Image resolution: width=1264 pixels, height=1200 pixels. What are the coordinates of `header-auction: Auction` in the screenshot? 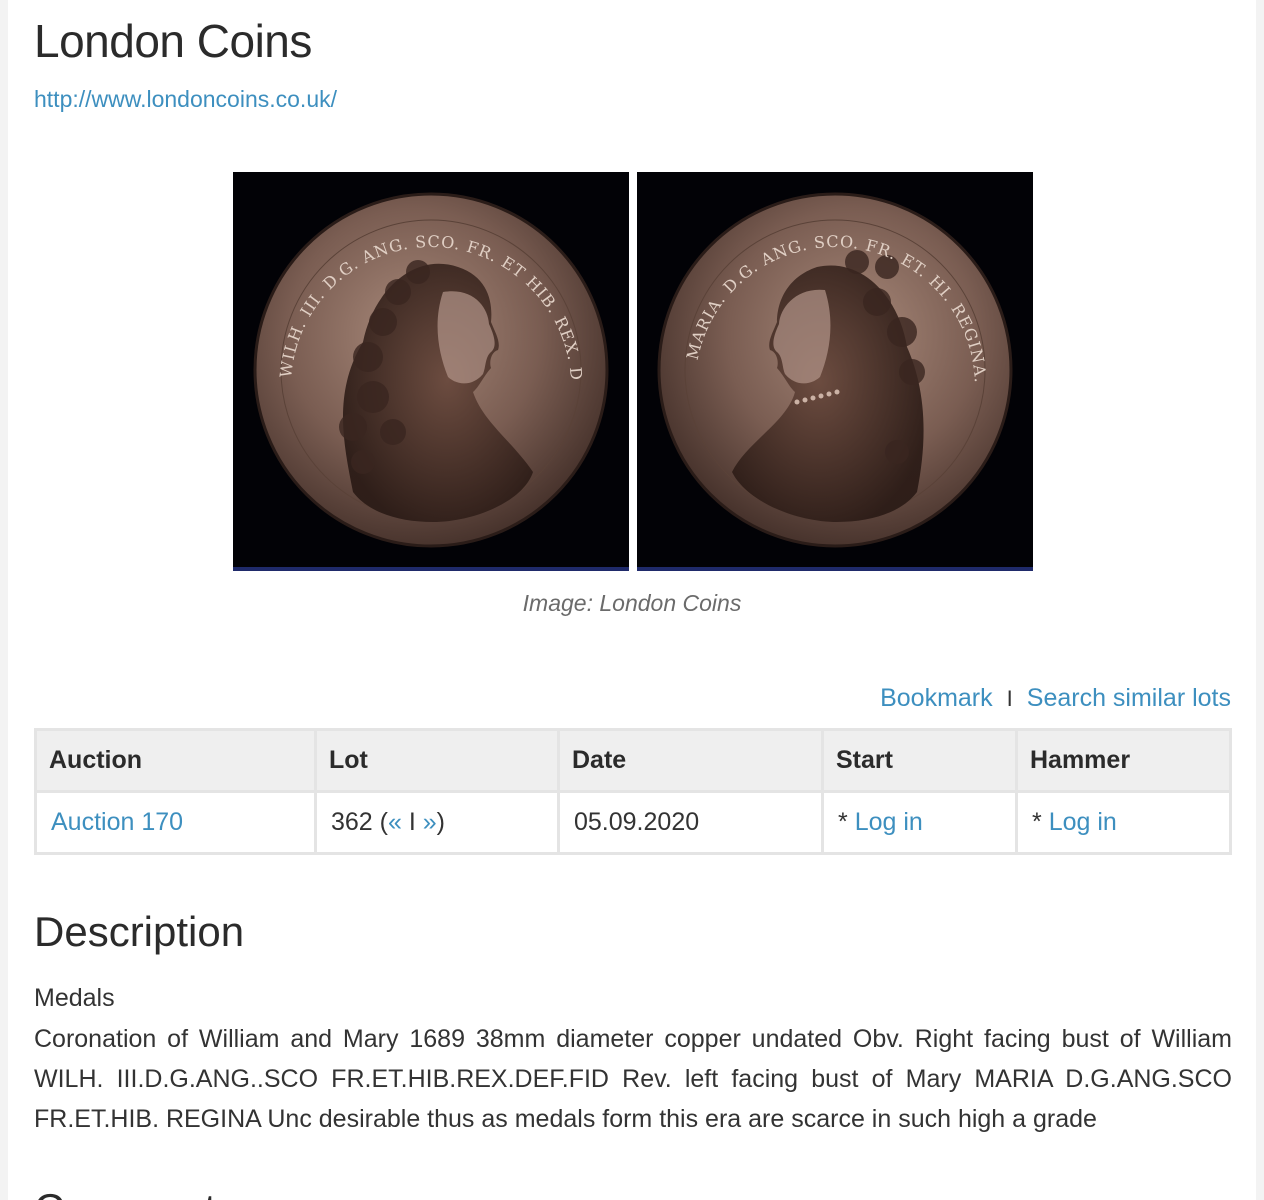 It's located at (175, 760).